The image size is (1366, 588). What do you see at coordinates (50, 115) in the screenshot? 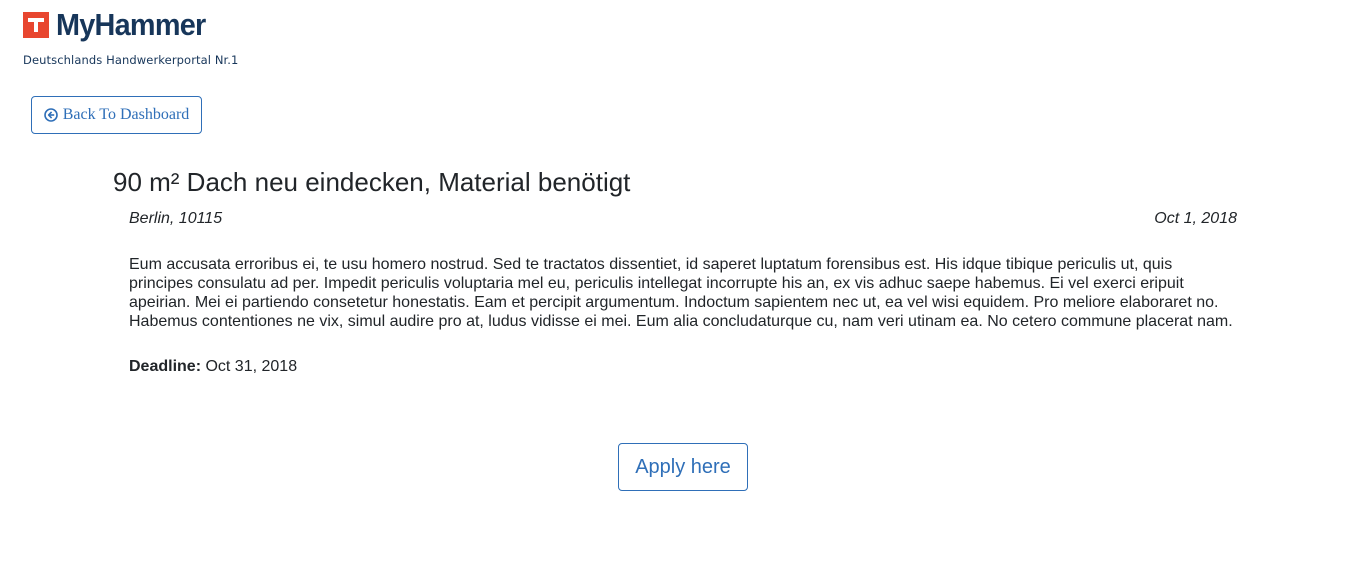
I see `arrow-circle-left-icon` at bounding box center [50, 115].